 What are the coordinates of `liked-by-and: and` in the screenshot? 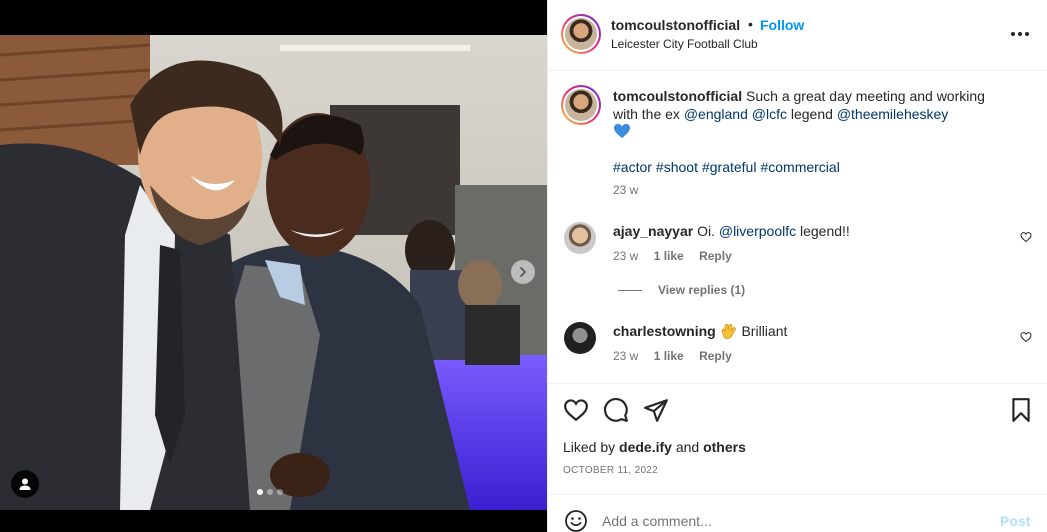 It's located at (687, 447).